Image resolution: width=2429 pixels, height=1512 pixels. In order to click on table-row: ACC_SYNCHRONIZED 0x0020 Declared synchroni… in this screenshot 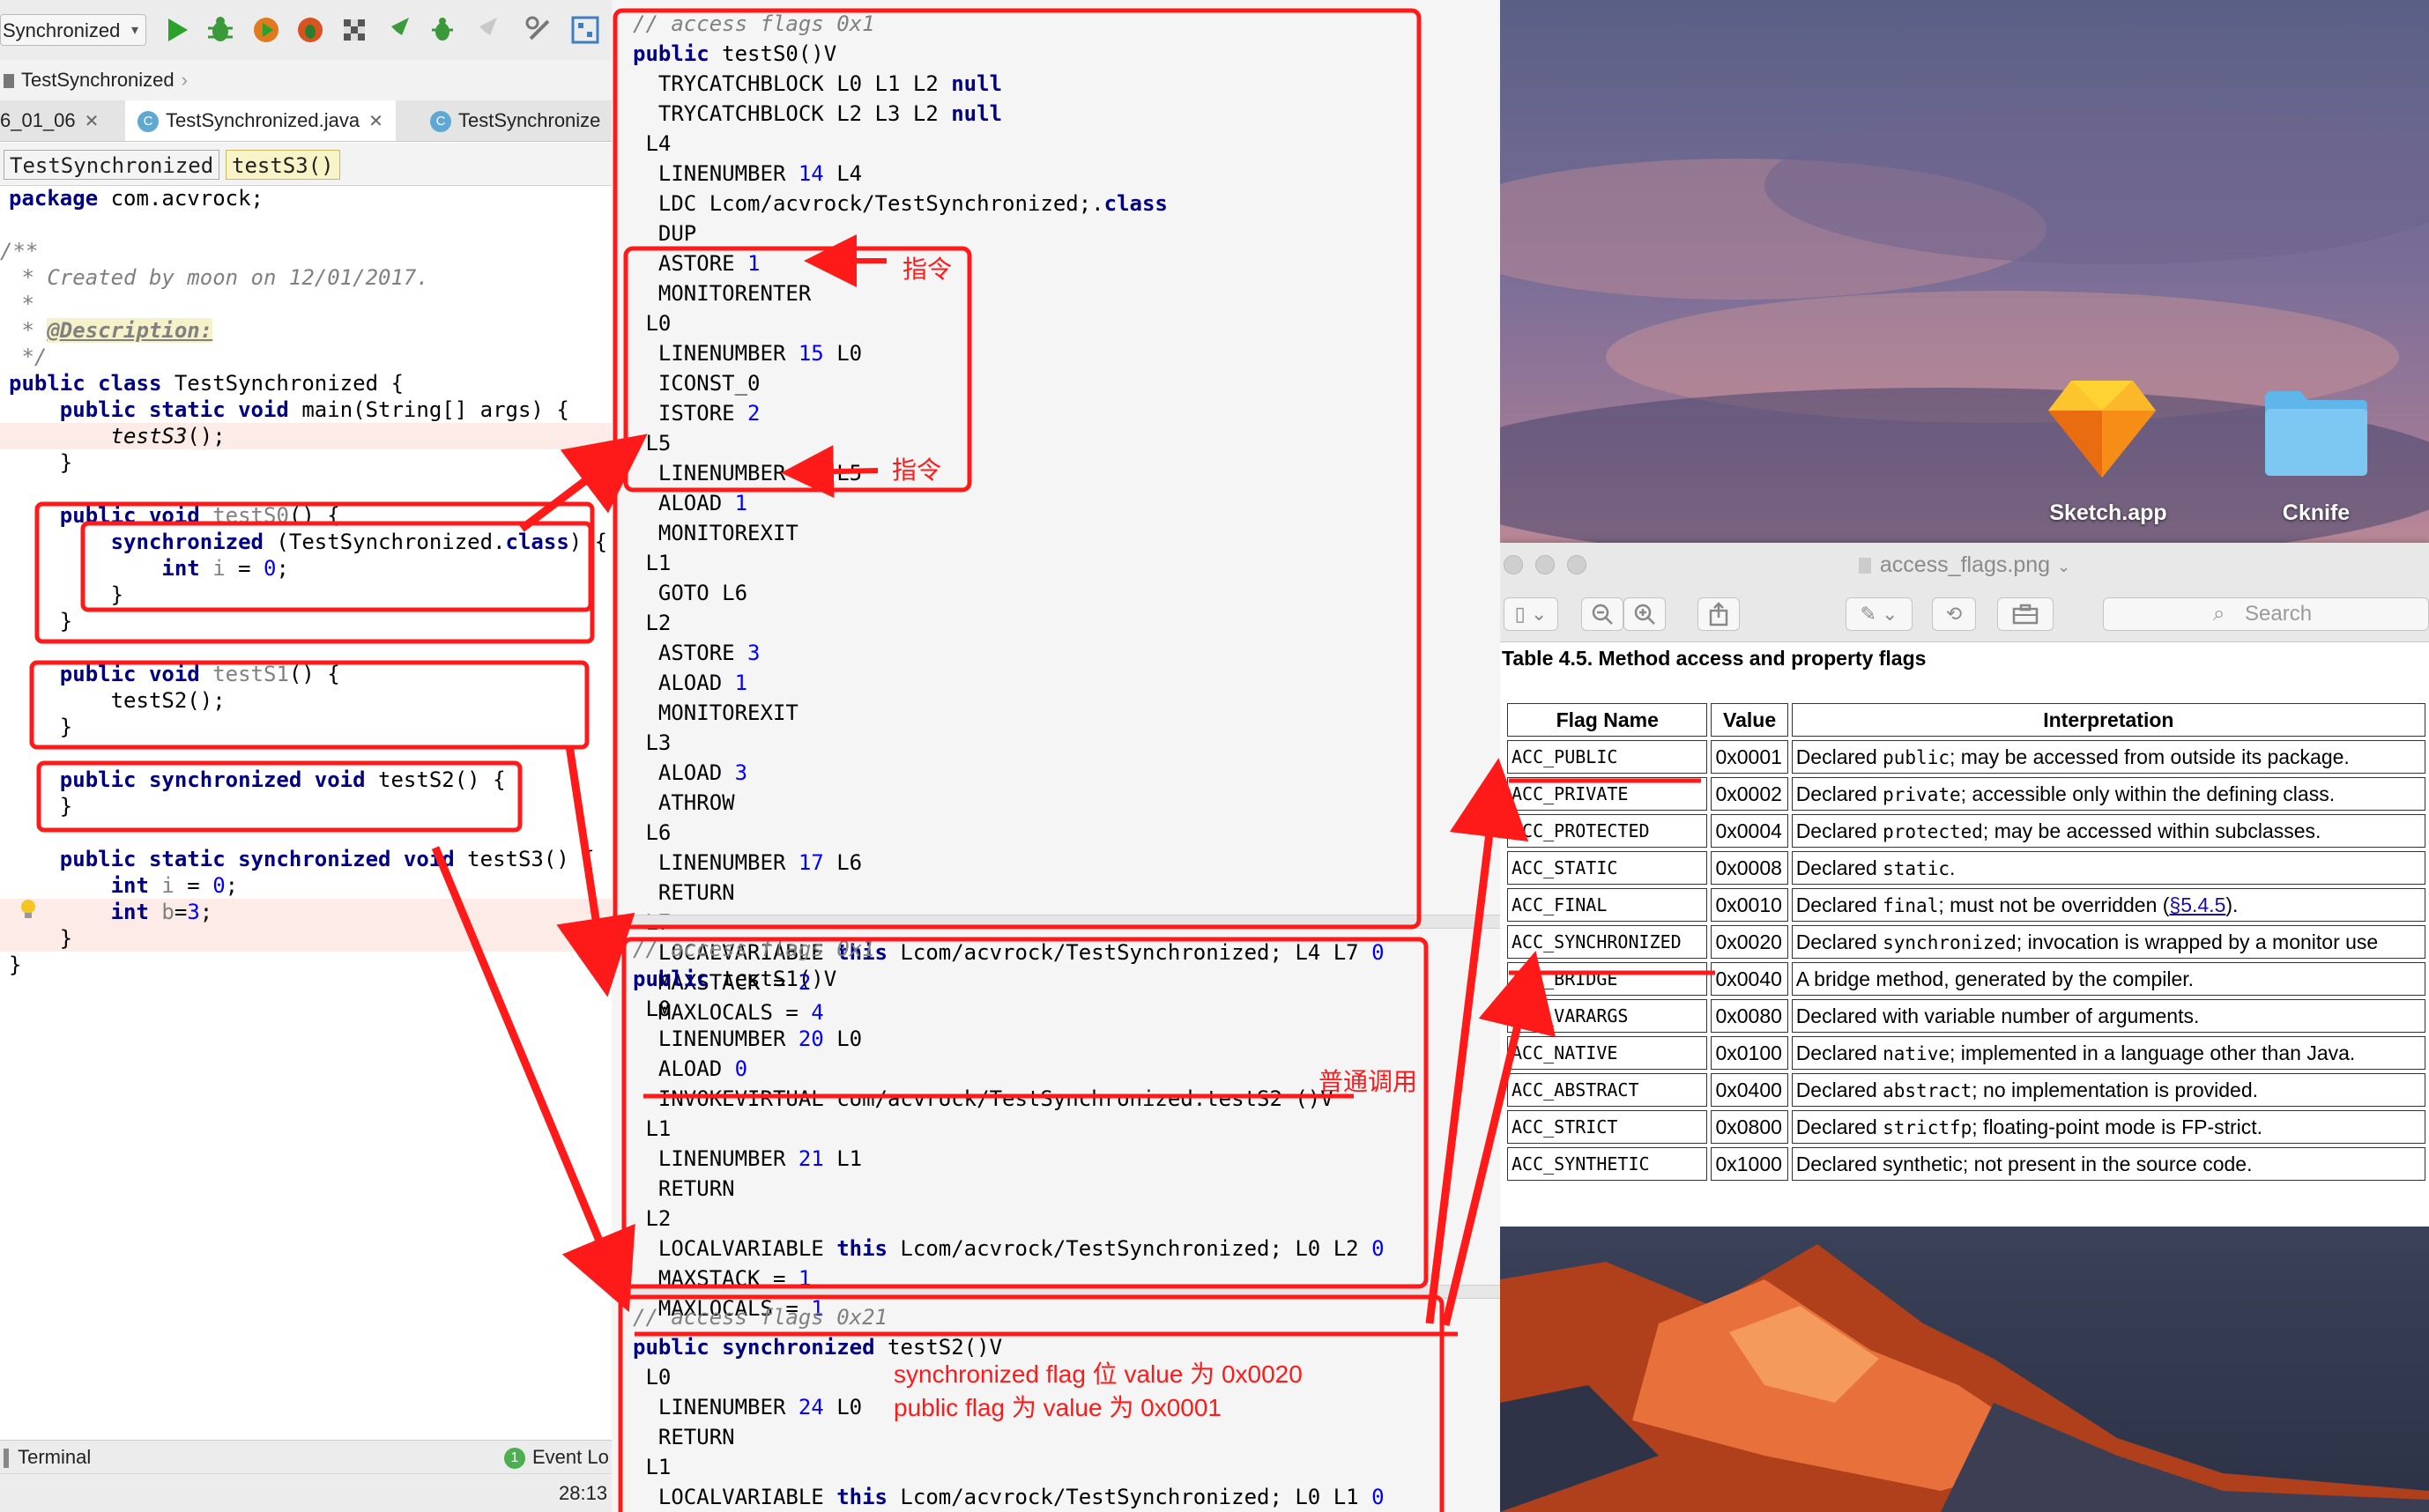, I will do `click(1966, 942)`.